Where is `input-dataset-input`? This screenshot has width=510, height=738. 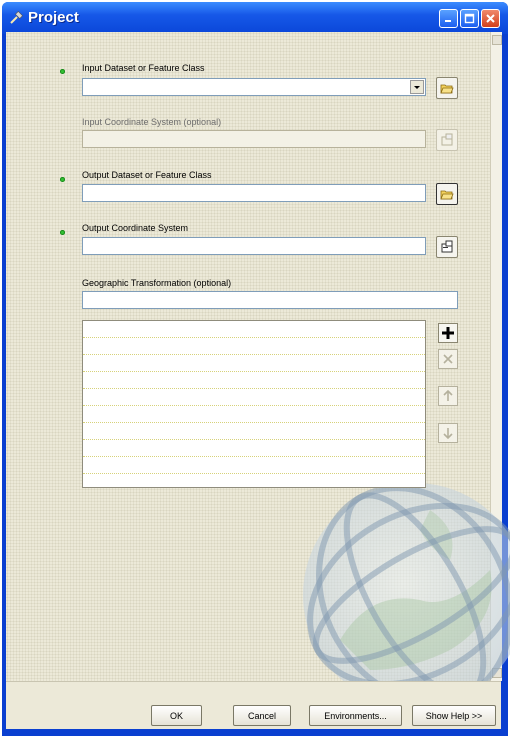
input-dataset-input is located at coordinates (254, 87).